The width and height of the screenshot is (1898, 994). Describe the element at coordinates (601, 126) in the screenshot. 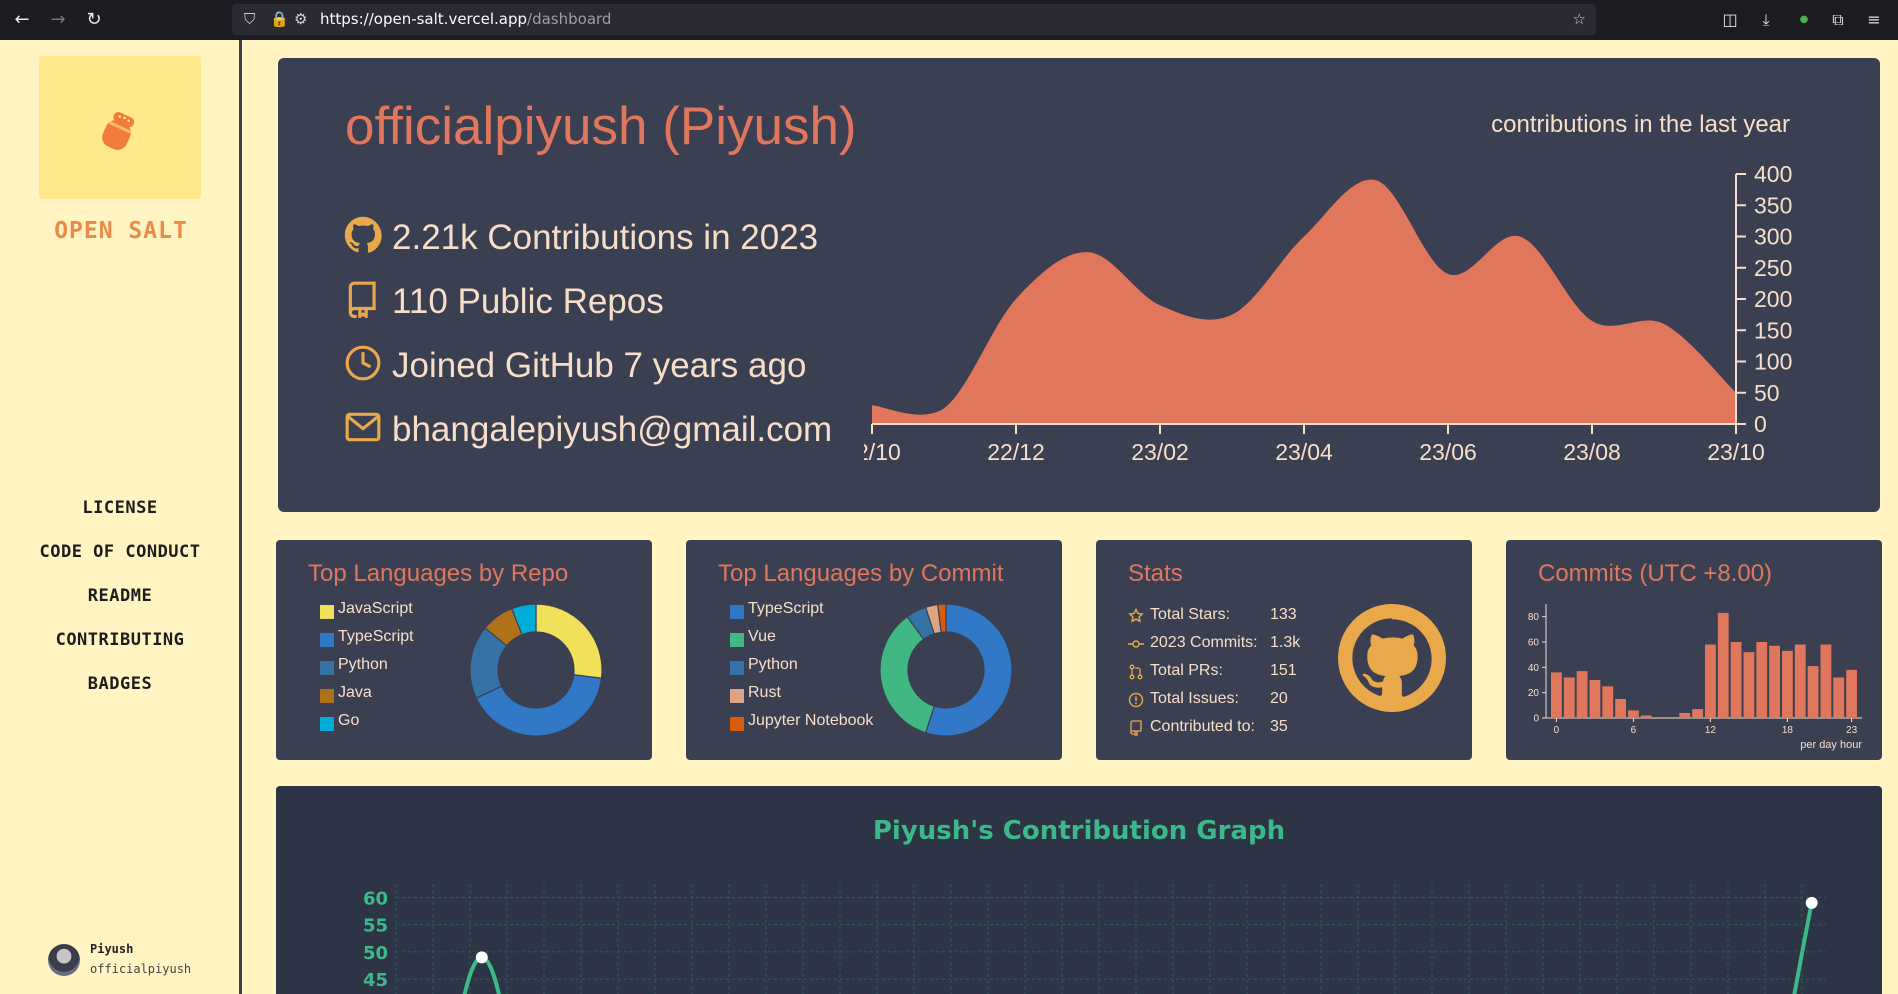

I see `profile-title: officialpiyush (Piyush)` at that location.